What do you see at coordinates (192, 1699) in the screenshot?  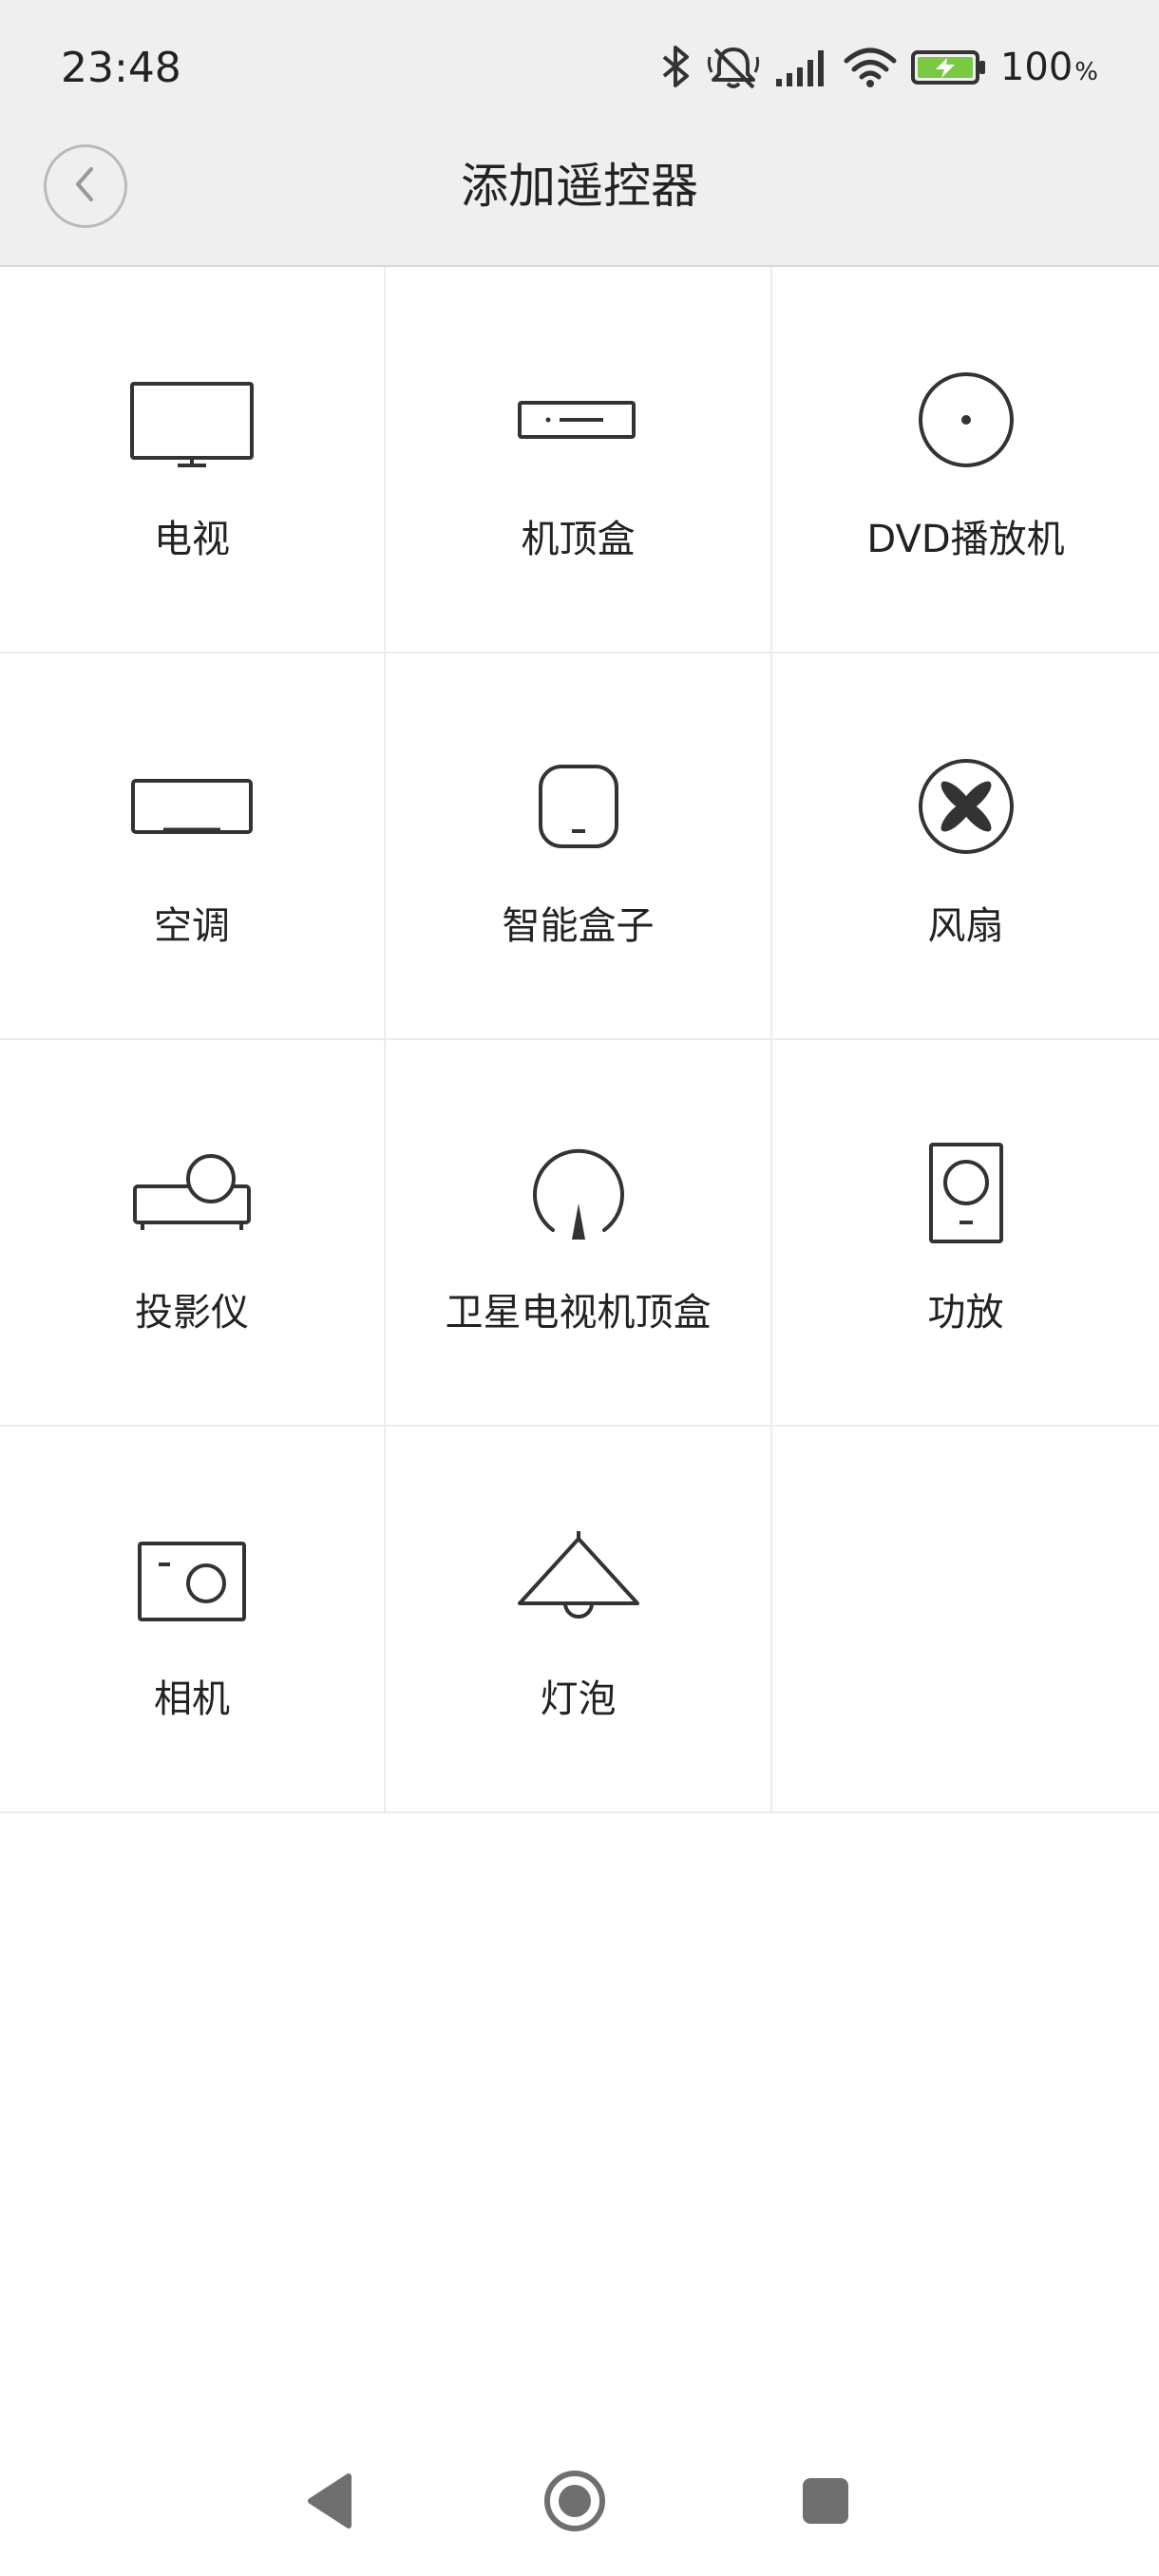 I see `device-label: 相机` at bounding box center [192, 1699].